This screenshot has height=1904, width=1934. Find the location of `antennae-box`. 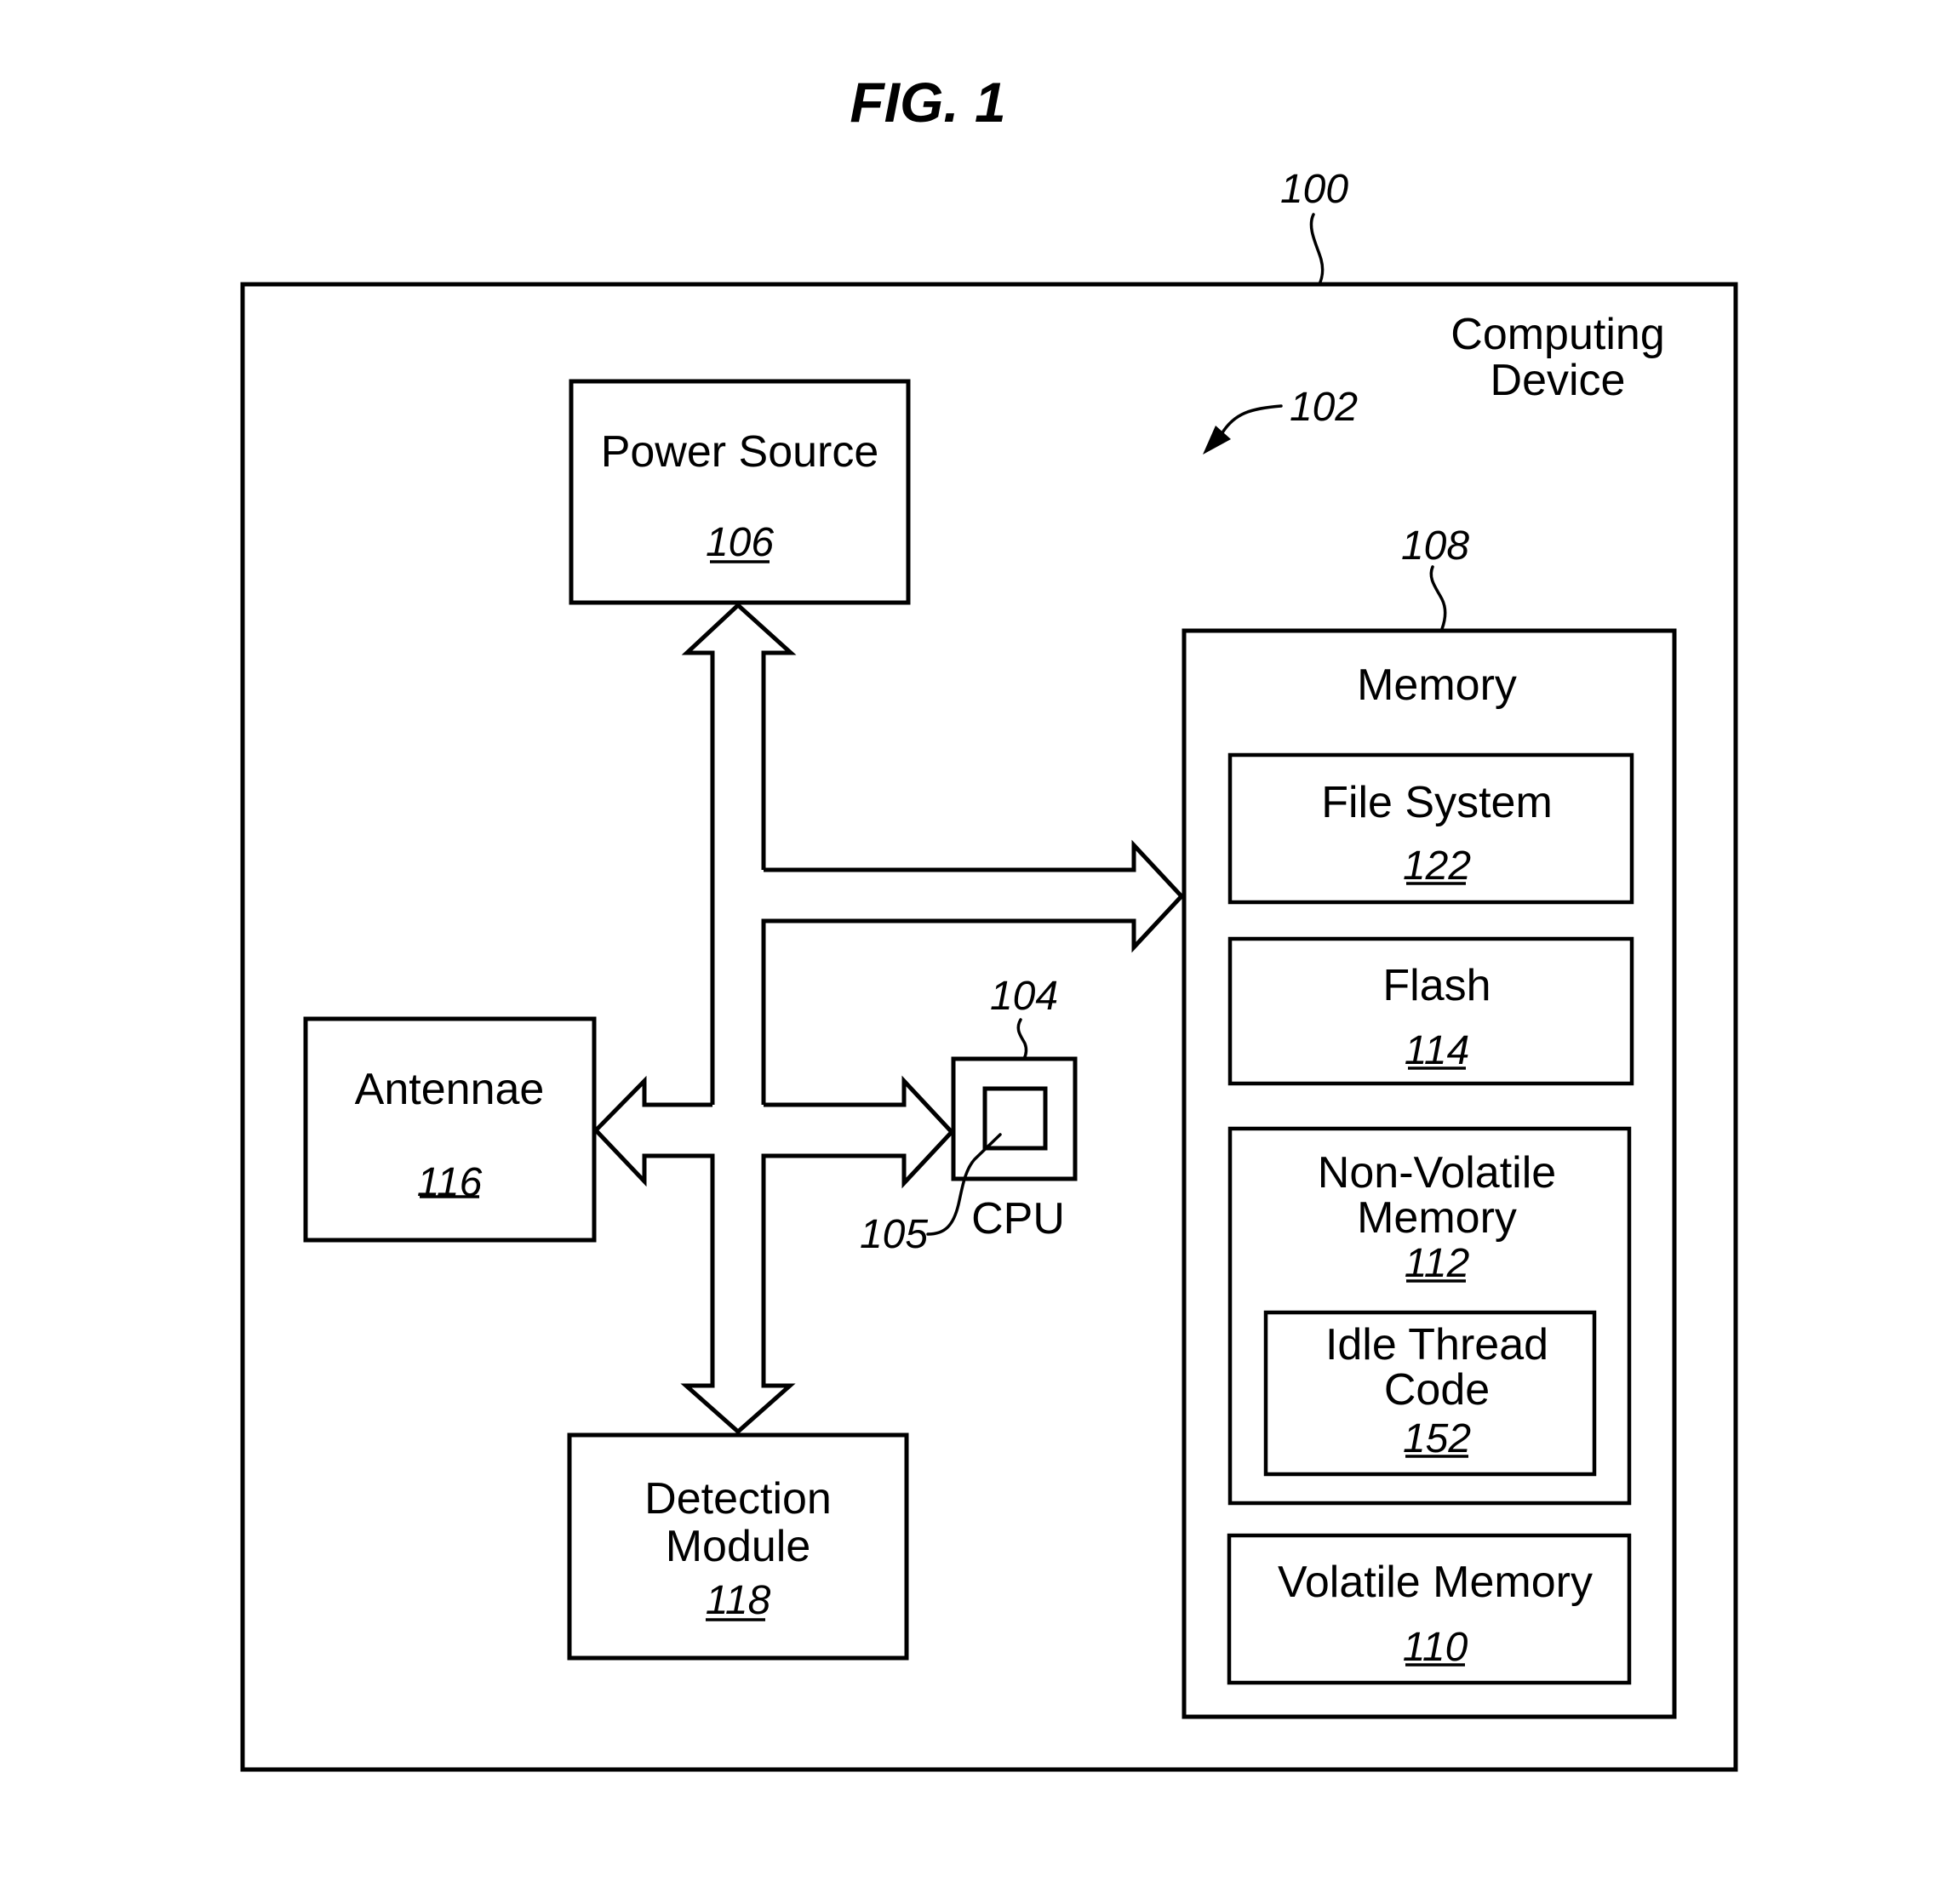

antennae-box is located at coordinates (450, 1129).